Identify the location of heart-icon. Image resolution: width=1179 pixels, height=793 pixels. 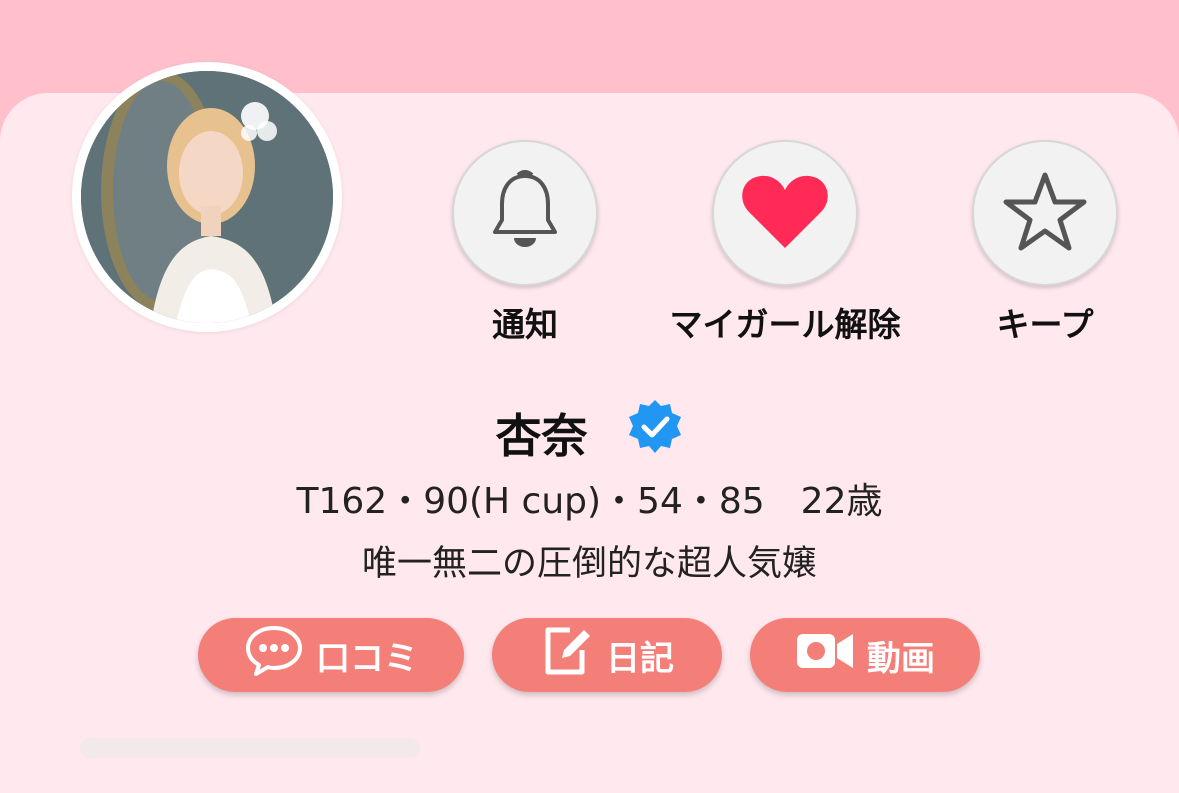
(785, 213).